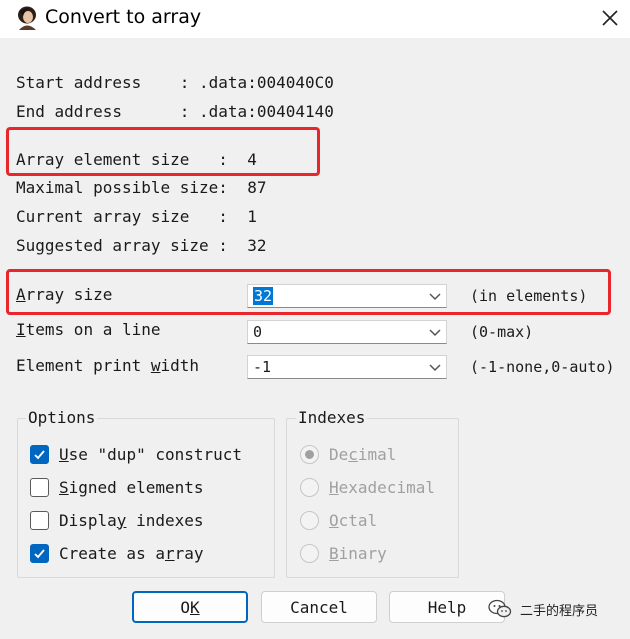 This screenshot has width=630, height=639. What do you see at coordinates (502, 332) in the screenshot?
I see `items-on-line-hint: (0-max)` at bounding box center [502, 332].